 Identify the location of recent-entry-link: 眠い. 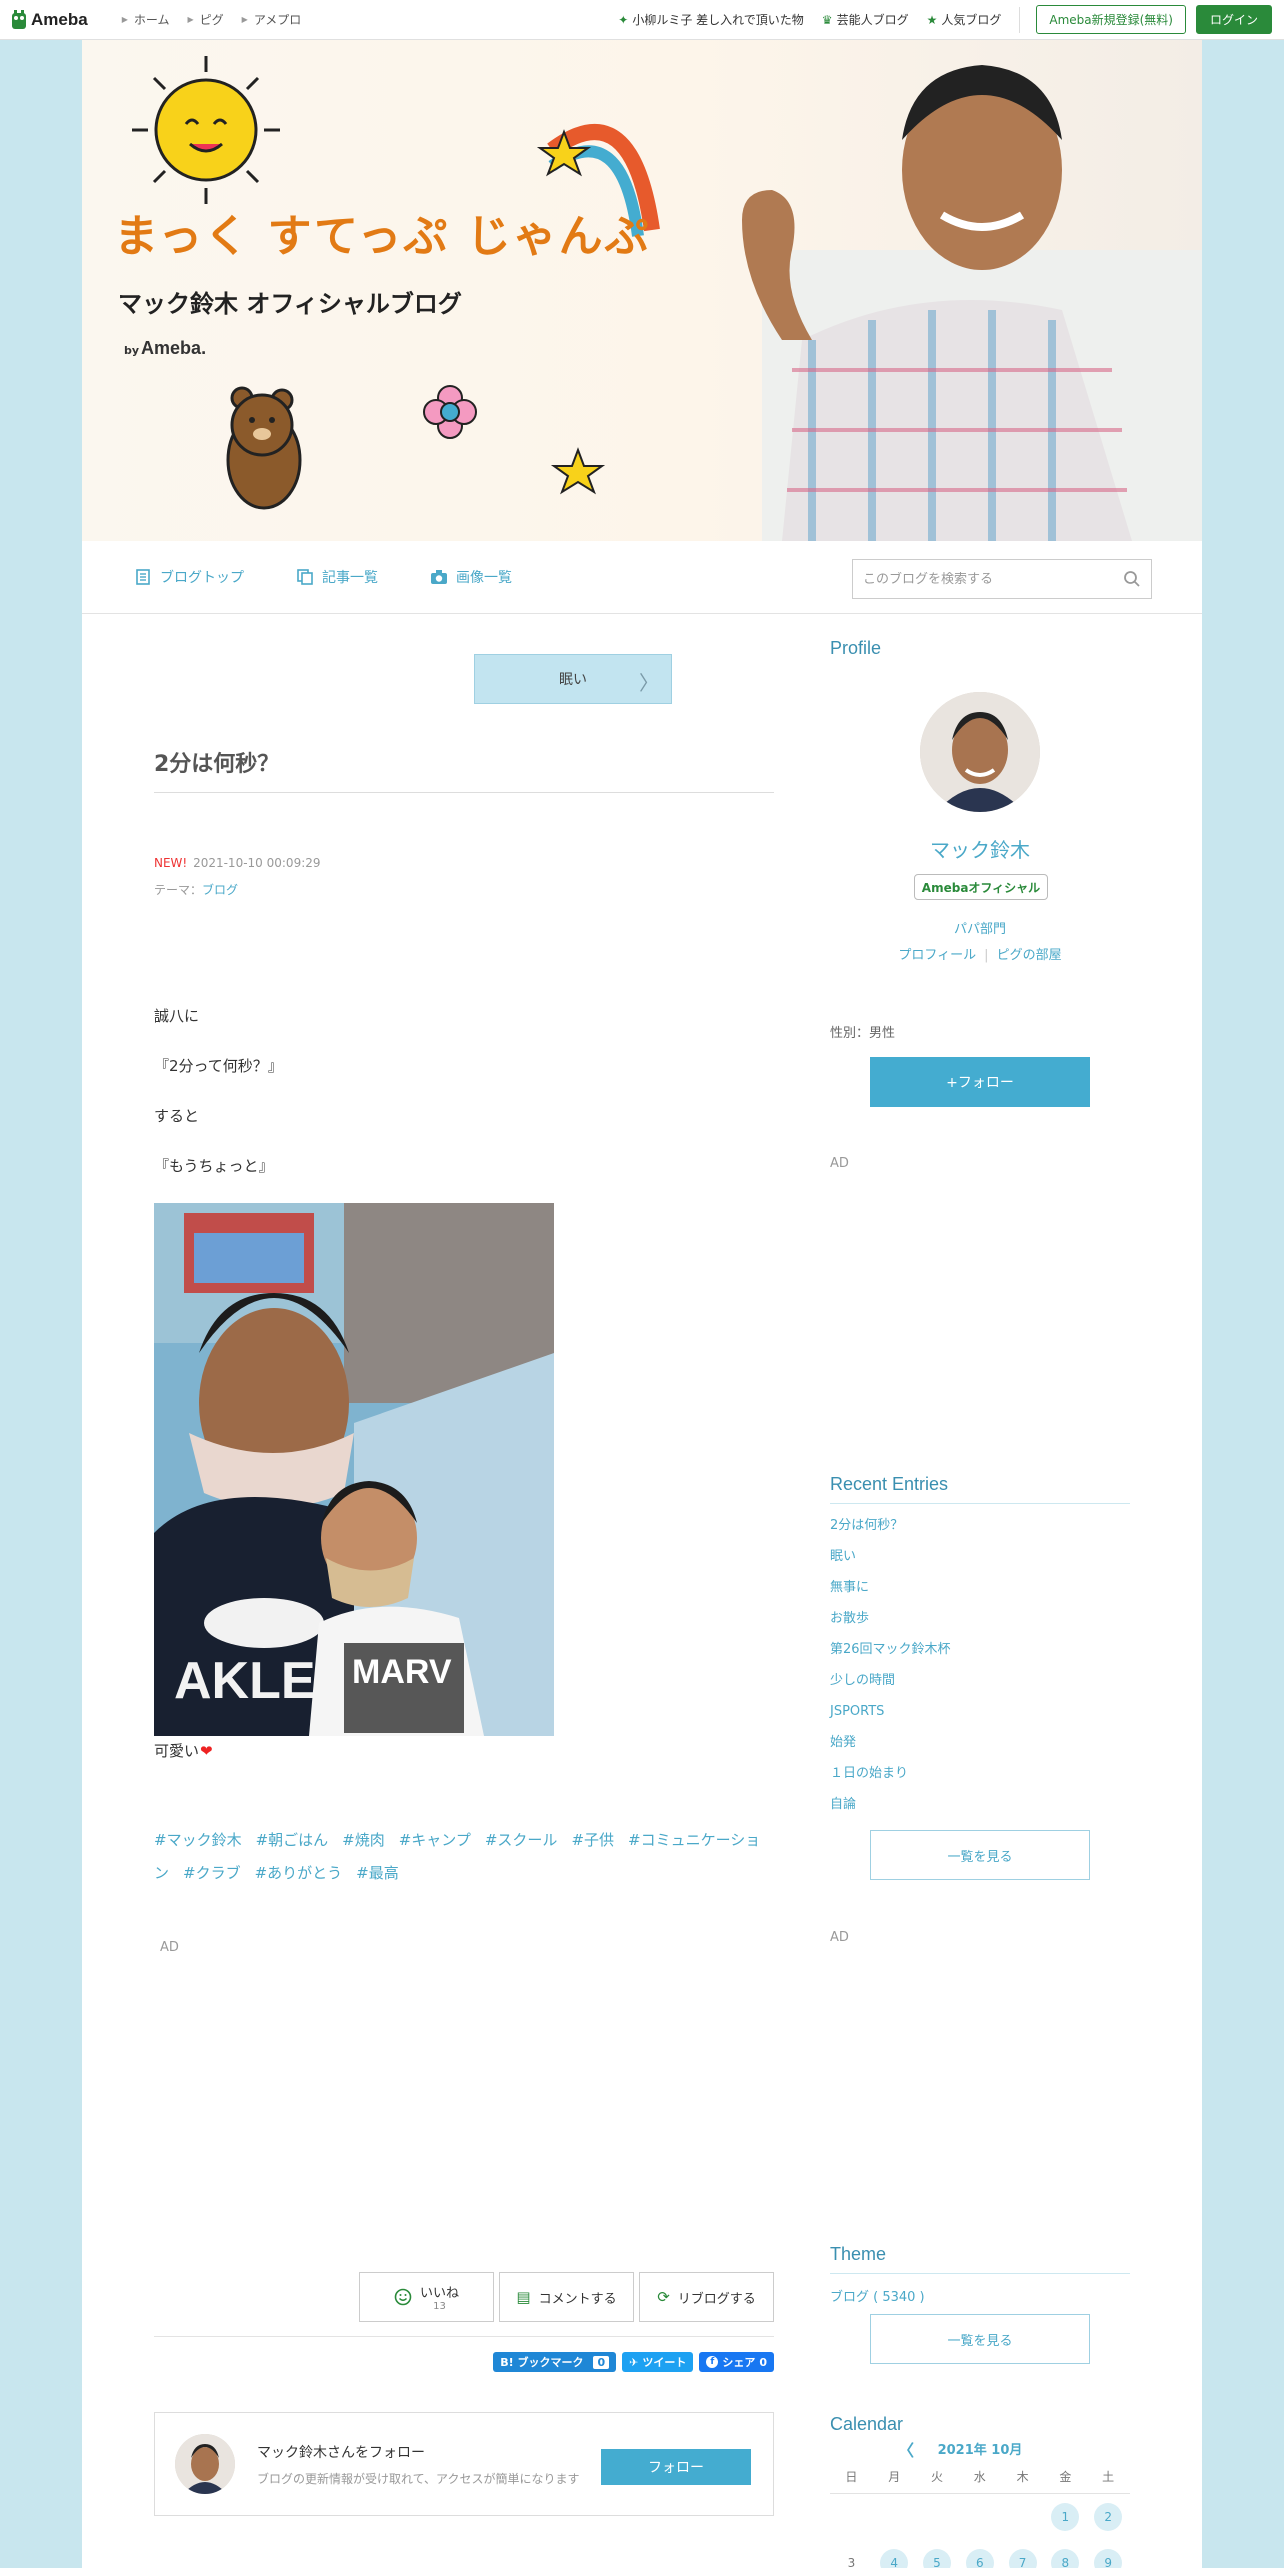
(980, 1556).